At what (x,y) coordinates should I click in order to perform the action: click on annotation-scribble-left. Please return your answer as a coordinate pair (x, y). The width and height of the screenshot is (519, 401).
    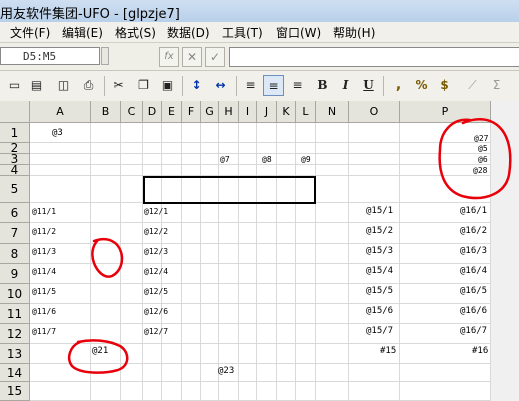
    Looking at the image, I should click on (107, 257).